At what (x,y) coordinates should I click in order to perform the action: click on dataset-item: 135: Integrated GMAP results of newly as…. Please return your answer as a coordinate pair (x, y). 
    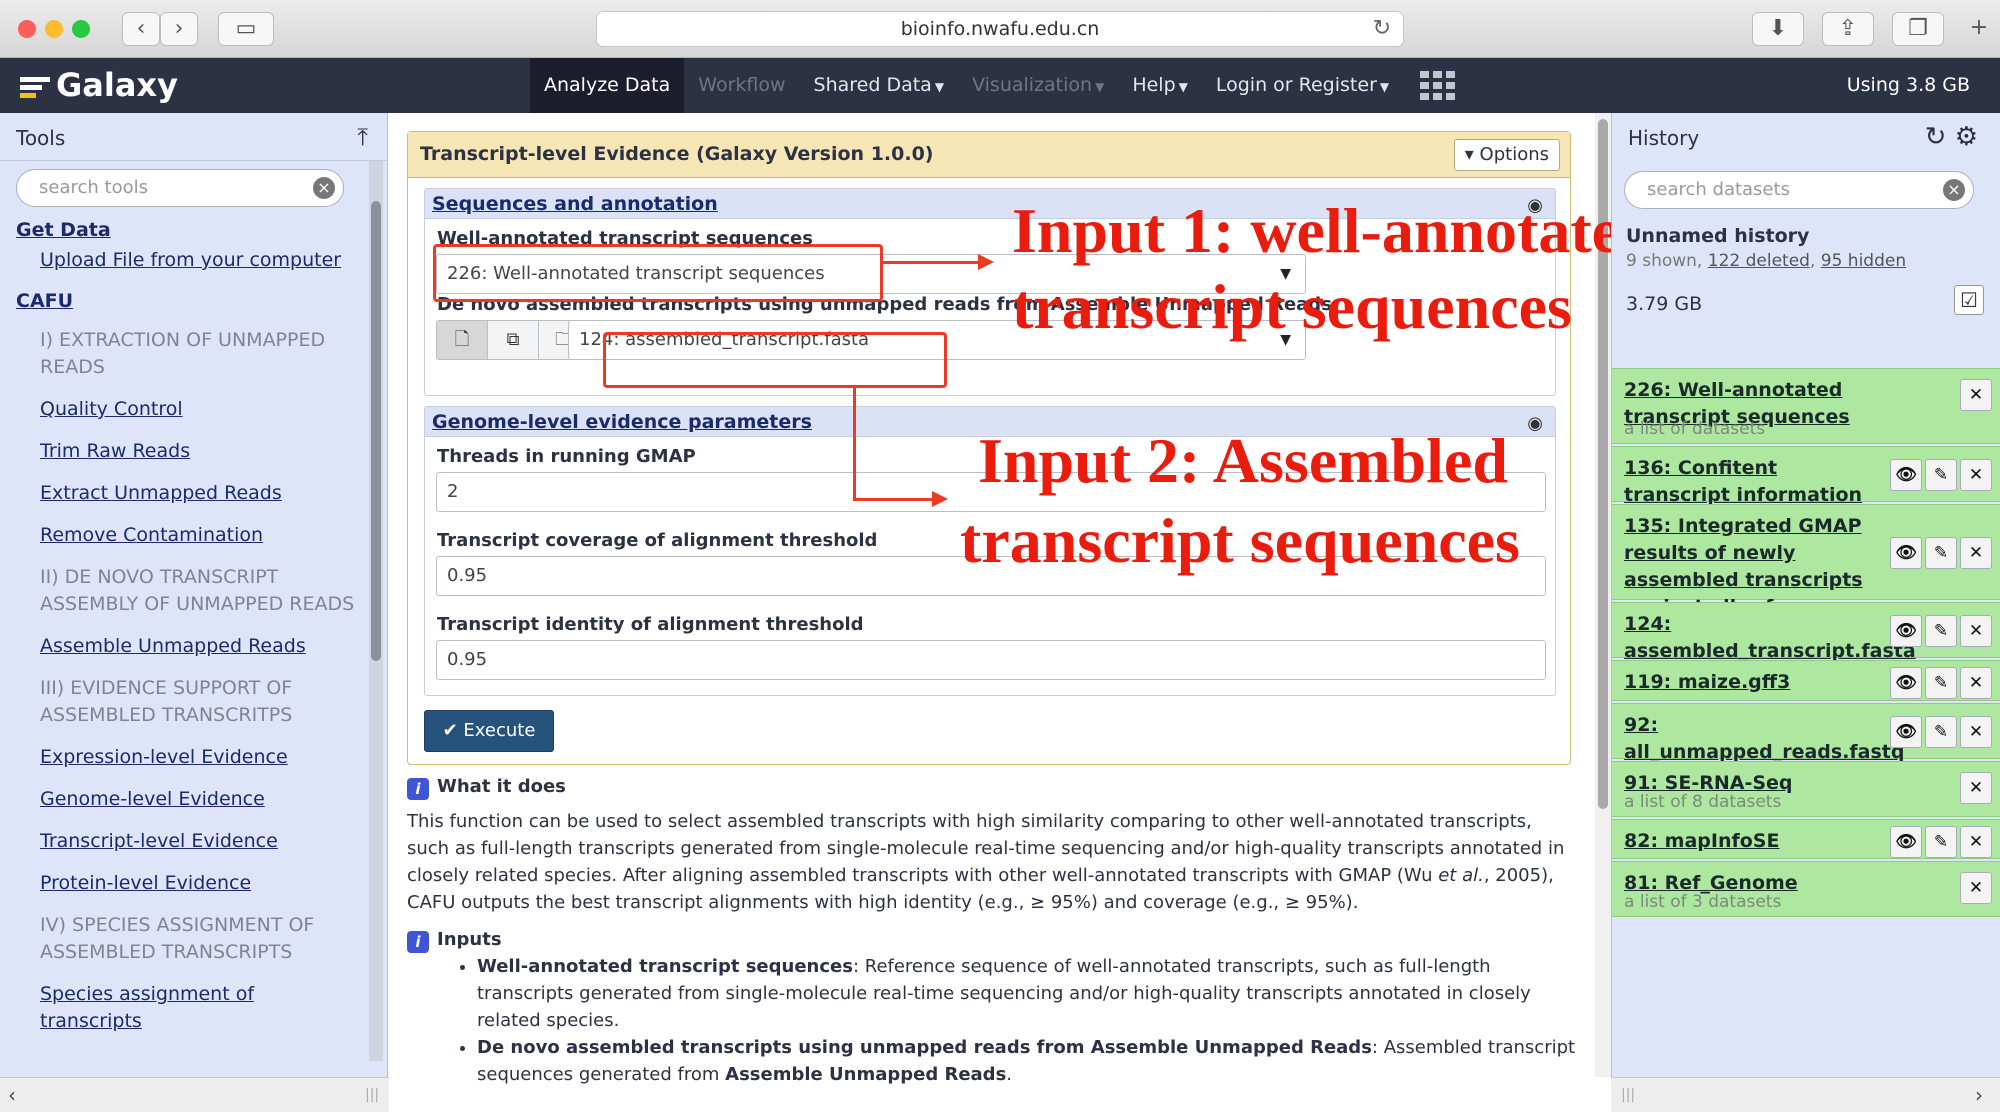
    Looking at the image, I should click on (1806, 574).